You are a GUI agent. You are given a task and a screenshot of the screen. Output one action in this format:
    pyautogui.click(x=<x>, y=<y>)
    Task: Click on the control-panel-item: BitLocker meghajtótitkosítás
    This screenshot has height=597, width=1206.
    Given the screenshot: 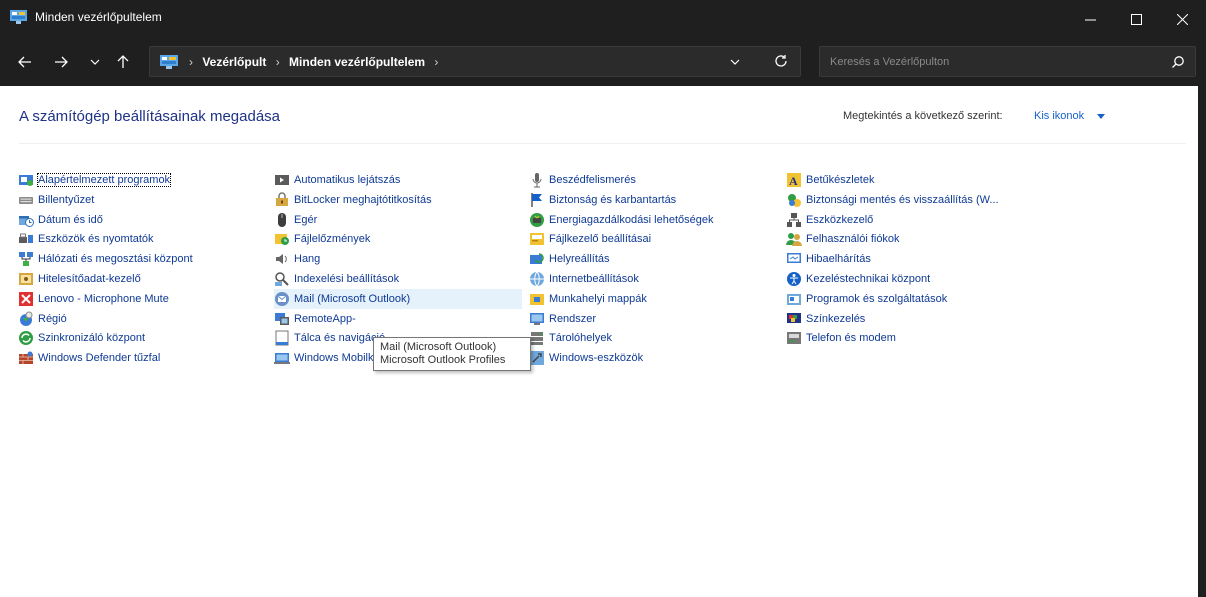 What is the action you would take?
    pyautogui.click(x=353, y=200)
    